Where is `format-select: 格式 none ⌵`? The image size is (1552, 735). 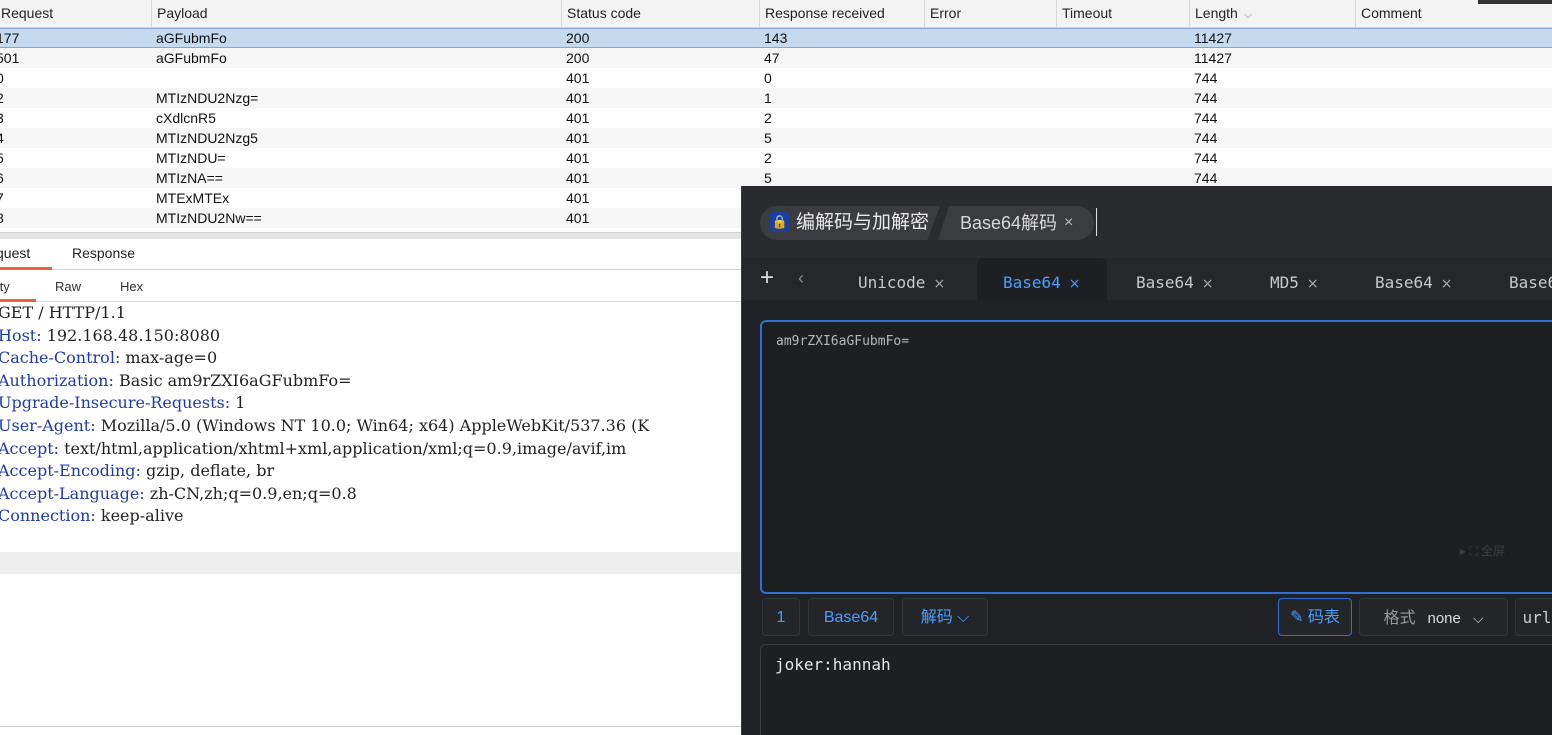 format-select: 格式 none ⌵ is located at coordinates (1433, 617).